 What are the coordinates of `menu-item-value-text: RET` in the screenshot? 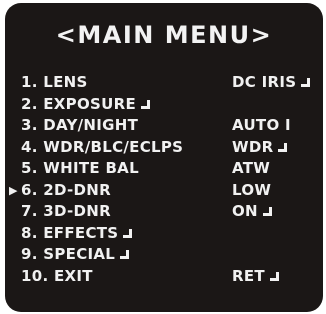 It's located at (248, 275).